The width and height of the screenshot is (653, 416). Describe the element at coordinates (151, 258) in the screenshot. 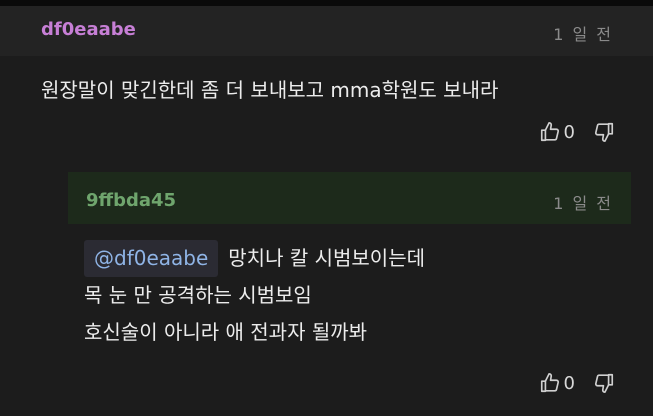

I see `mention-link: @df0eaabe` at that location.